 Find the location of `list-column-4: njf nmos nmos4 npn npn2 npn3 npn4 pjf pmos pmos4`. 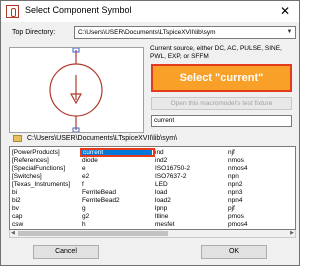

list-column-4: njf nmos nmos4 npn npn2 npn3 npn4 pjf pmos pmos4 is located at coordinates (258, 189).